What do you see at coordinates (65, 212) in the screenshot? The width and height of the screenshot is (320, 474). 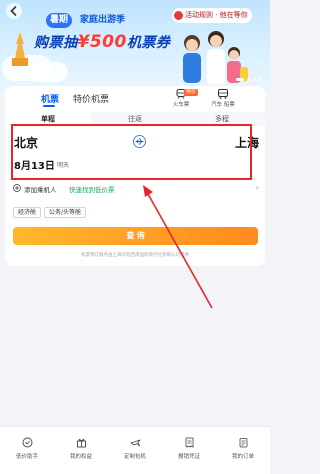 I see `cabin-business-first: 公务/头等舱` at bounding box center [65, 212].